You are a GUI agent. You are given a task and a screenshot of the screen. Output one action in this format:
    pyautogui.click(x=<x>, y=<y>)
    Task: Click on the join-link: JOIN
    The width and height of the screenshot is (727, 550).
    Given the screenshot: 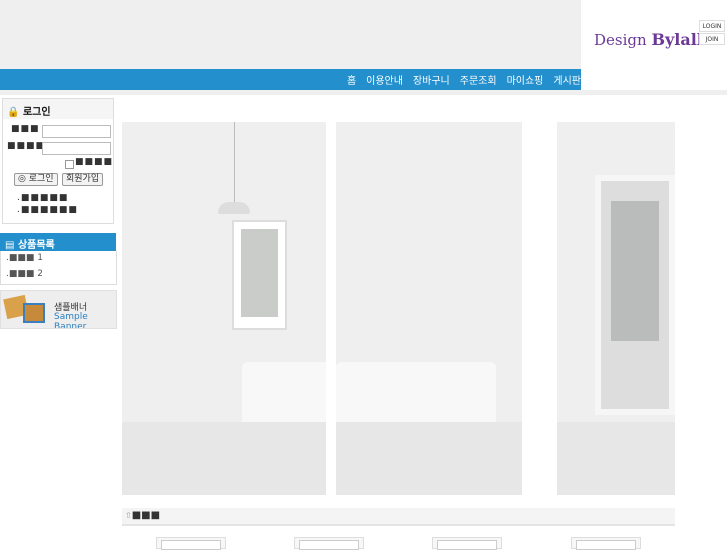 What is the action you would take?
    pyautogui.click(x=712, y=39)
    